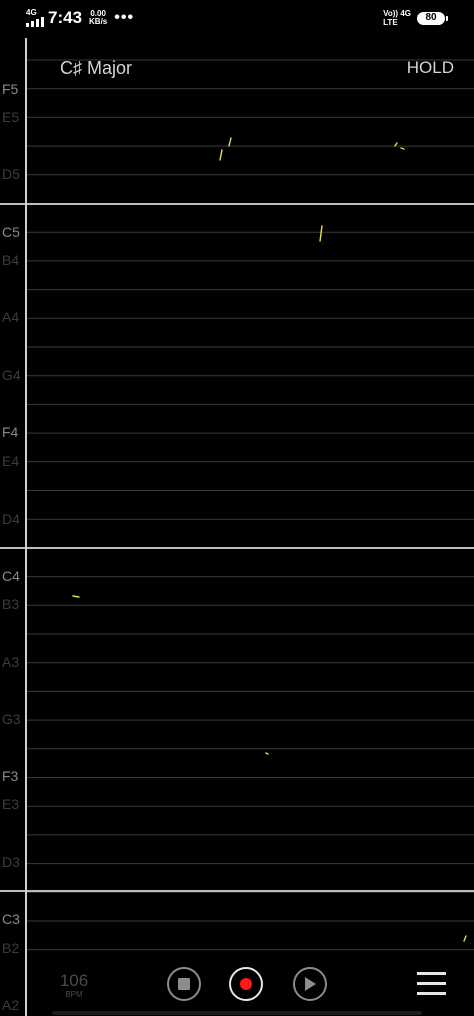 This screenshot has width=474, height=1016. What do you see at coordinates (11, 519) in the screenshot?
I see `note-label: D4` at bounding box center [11, 519].